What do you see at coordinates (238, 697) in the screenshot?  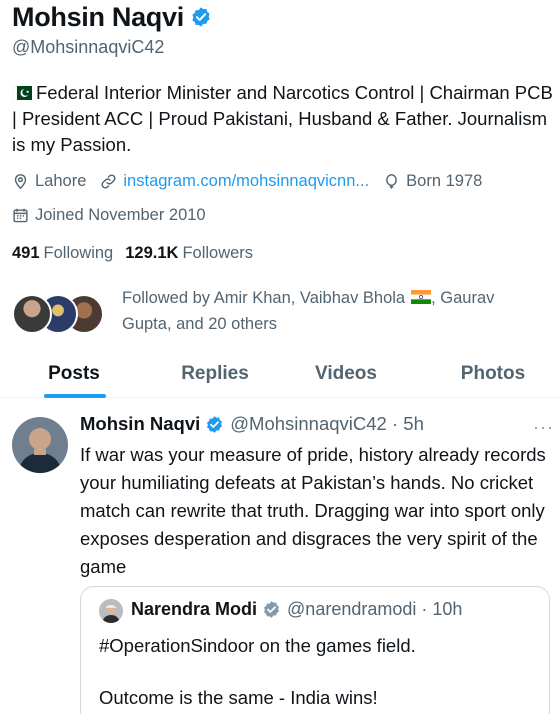 I see `quoted-text-line2: Outcome is the same - India wins!` at bounding box center [238, 697].